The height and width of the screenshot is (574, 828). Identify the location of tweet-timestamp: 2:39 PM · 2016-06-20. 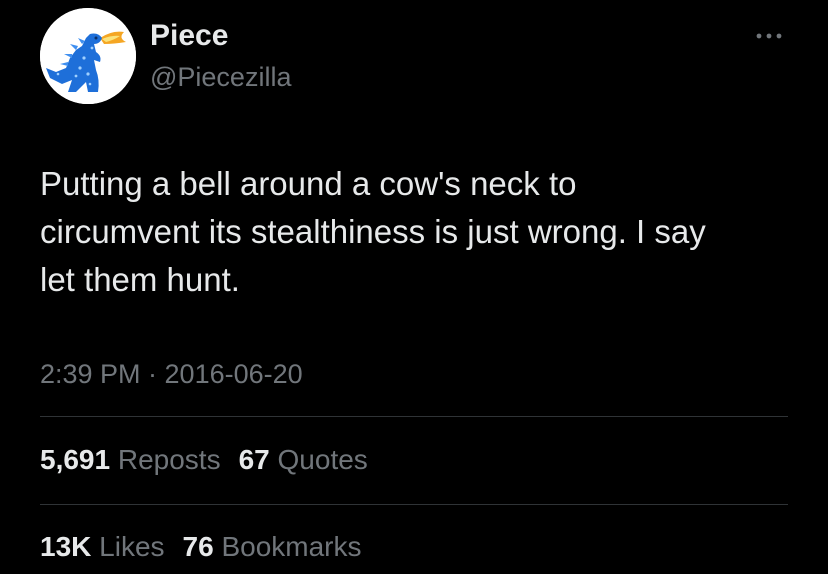
(171, 374).